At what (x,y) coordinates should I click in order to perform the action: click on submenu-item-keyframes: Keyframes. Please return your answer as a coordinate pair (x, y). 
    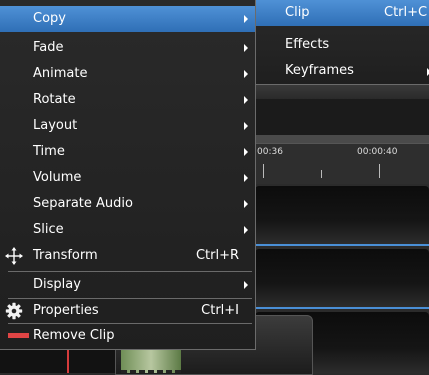
    Looking at the image, I should click on (342, 71).